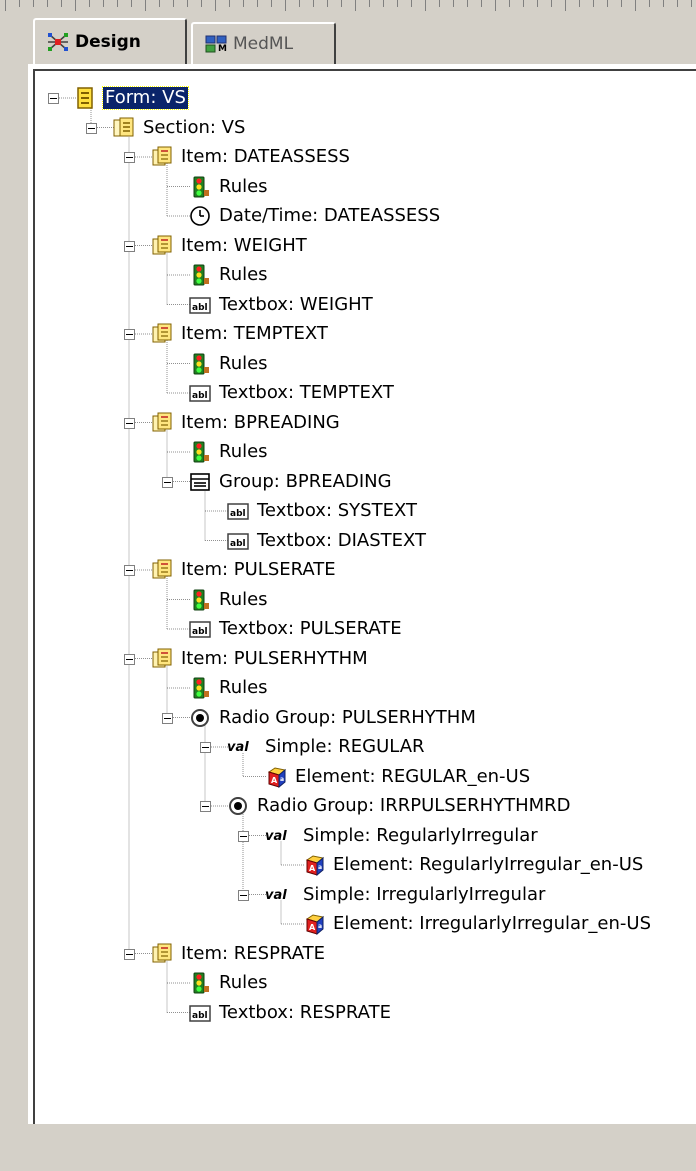 The width and height of the screenshot is (696, 1171). What do you see at coordinates (276, 777) in the screenshot?
I see `element-icon: Aa` at bounding box center [276, 777].